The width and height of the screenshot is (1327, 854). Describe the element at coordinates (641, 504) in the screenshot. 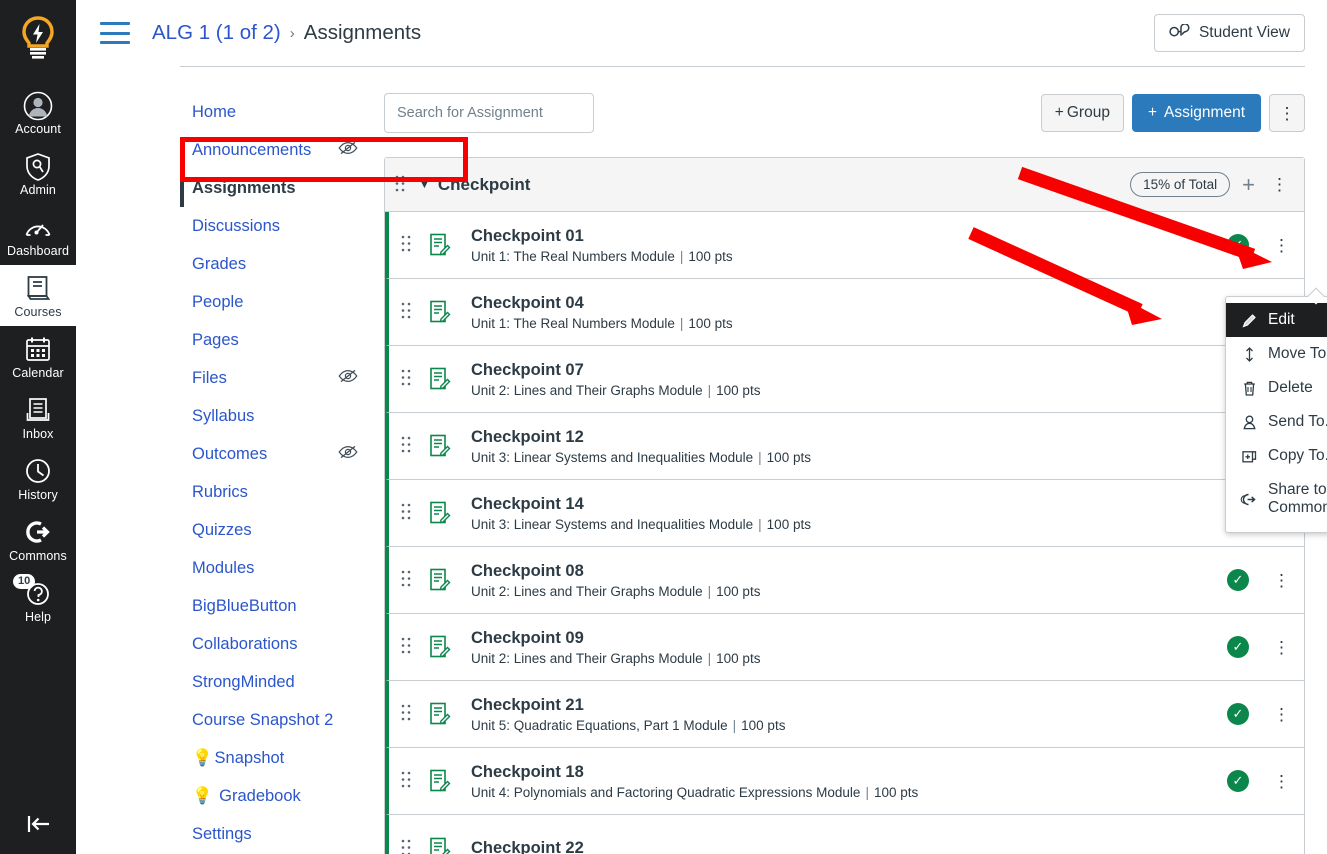

I see `assignment-title: Checkpoint 14` at that location.